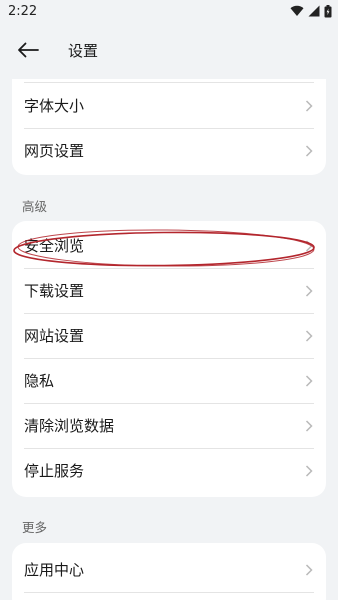 The image size is (338, 600). What do you see at coordinates (54, 570) in the screenshot?
I see `settings-item-label: 应用中心` at bounding box center [54, 570].